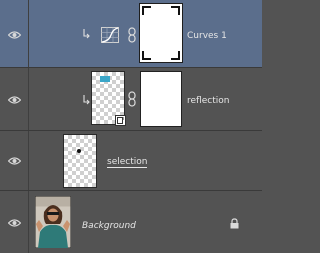 The height and width of the screenshot is (253, 320). I want to click on layer-name: selection, so click(127, 162).